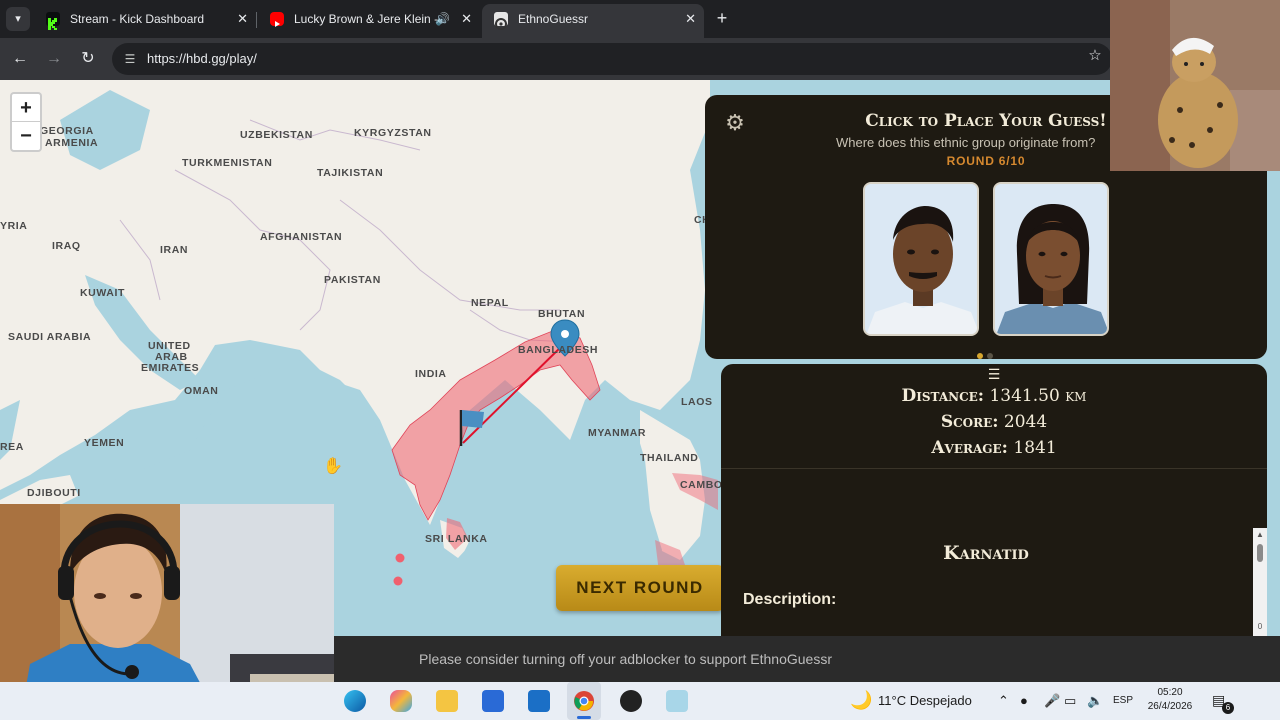 The width and height of the screenshot is (1280, 720). What do you see at coordinates (201, 391) in the screenshot?
I see `map-label-oman: OMAN` at bounding box center [201, 391].